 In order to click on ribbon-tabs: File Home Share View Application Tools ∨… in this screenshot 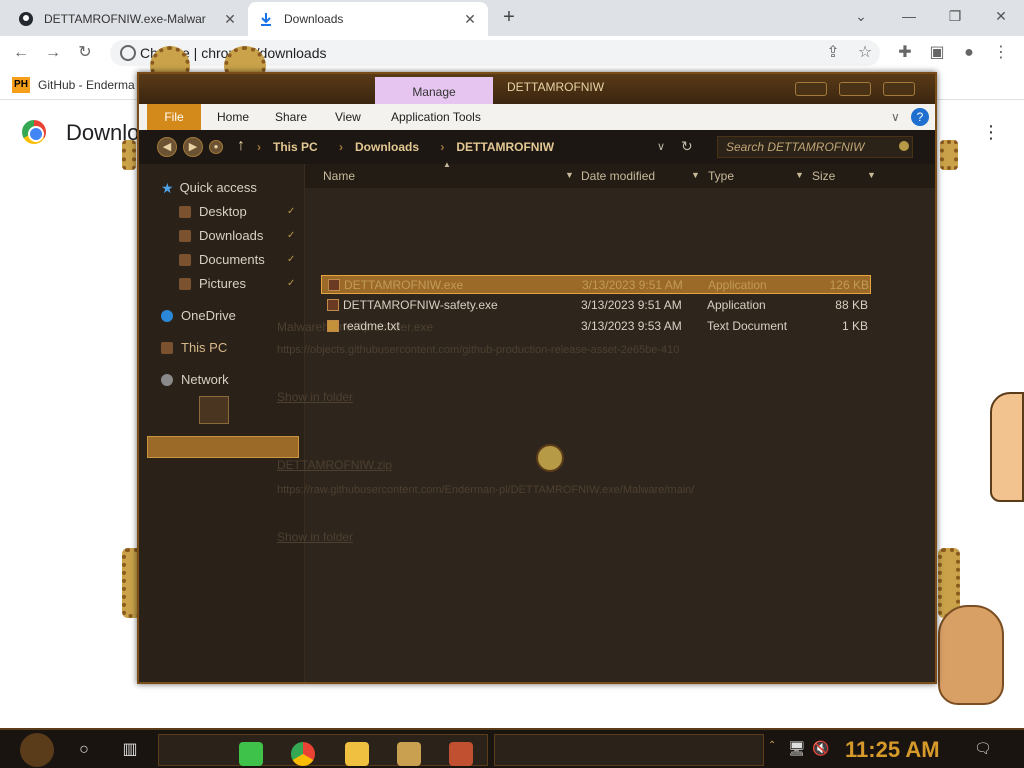, I will do `click(537, 117)`.